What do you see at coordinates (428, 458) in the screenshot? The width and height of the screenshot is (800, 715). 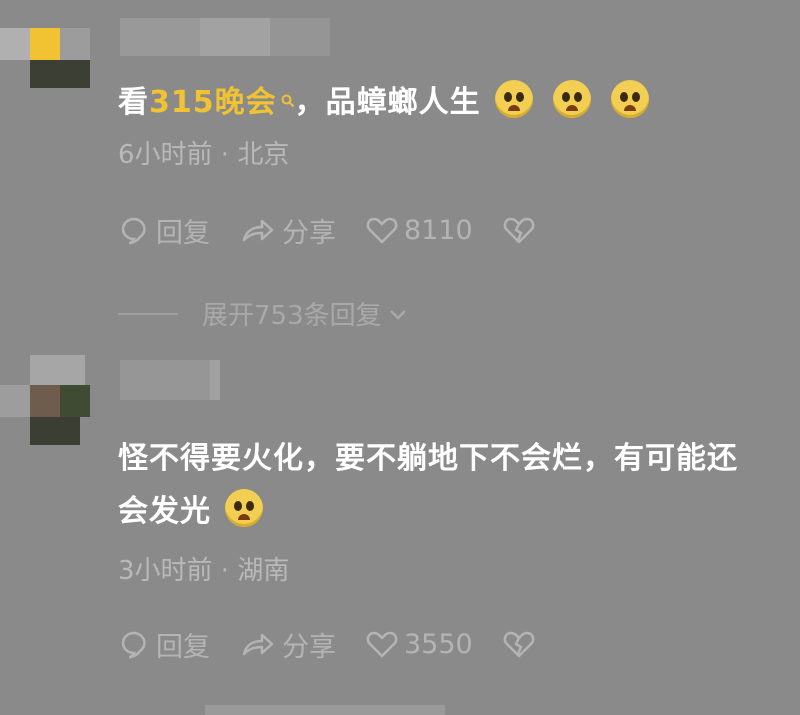 I see `comment-text-line: 怪不得要火化，要不躺地下不会烂，有可能还` at bounding box center [428, 458].